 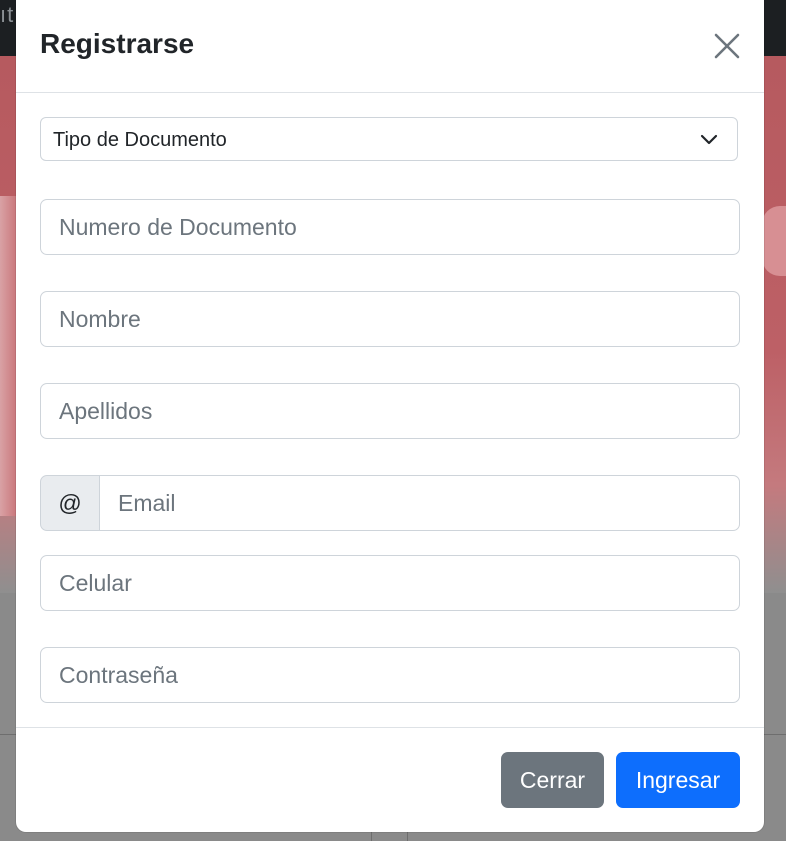 What do you see at coordinates (390, 227) in the screenshot?
I see `document-number-input` at bounding box center [390, 227].